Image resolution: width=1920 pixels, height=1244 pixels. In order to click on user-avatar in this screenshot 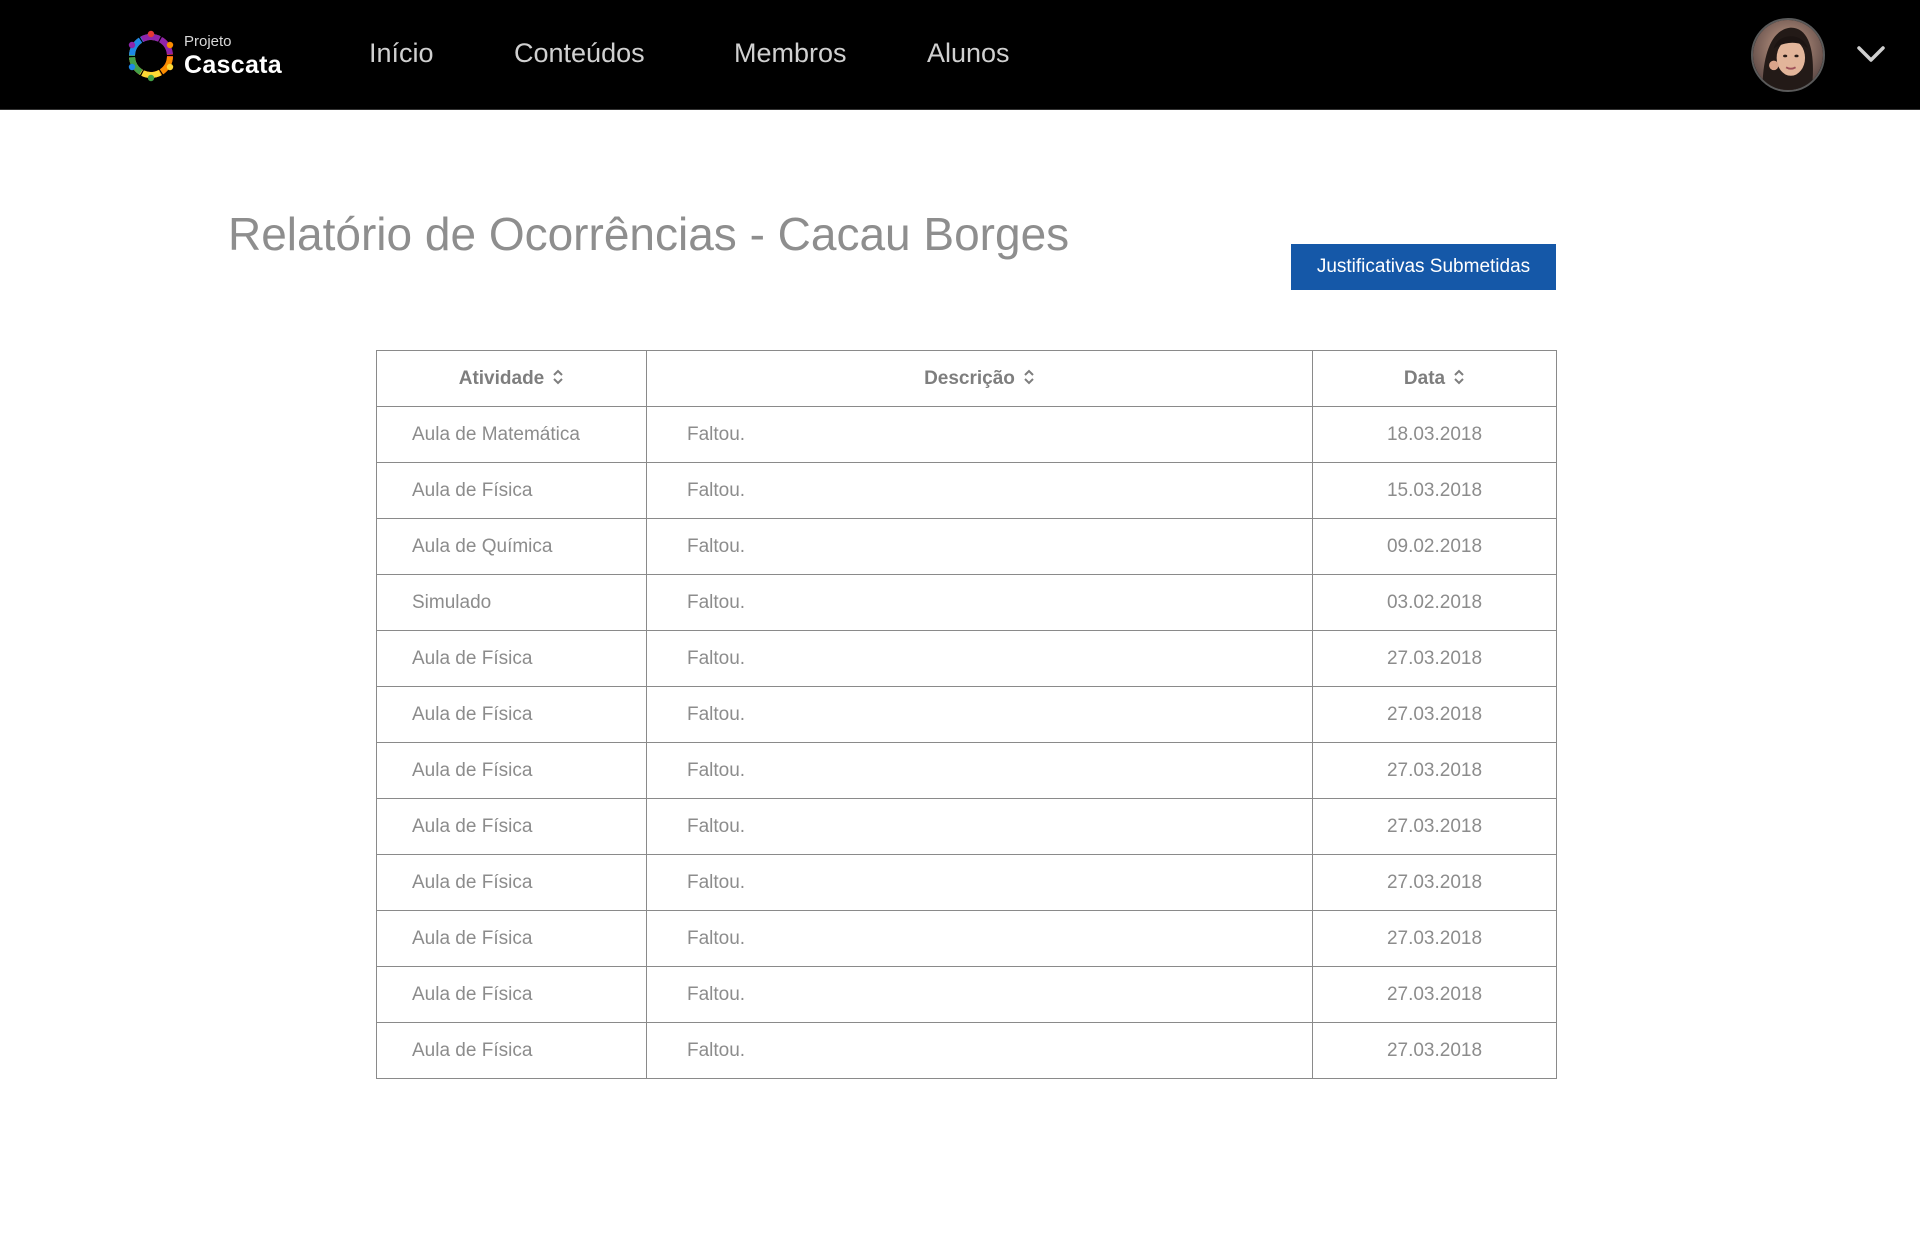, I will do `click(1788, 55)`.